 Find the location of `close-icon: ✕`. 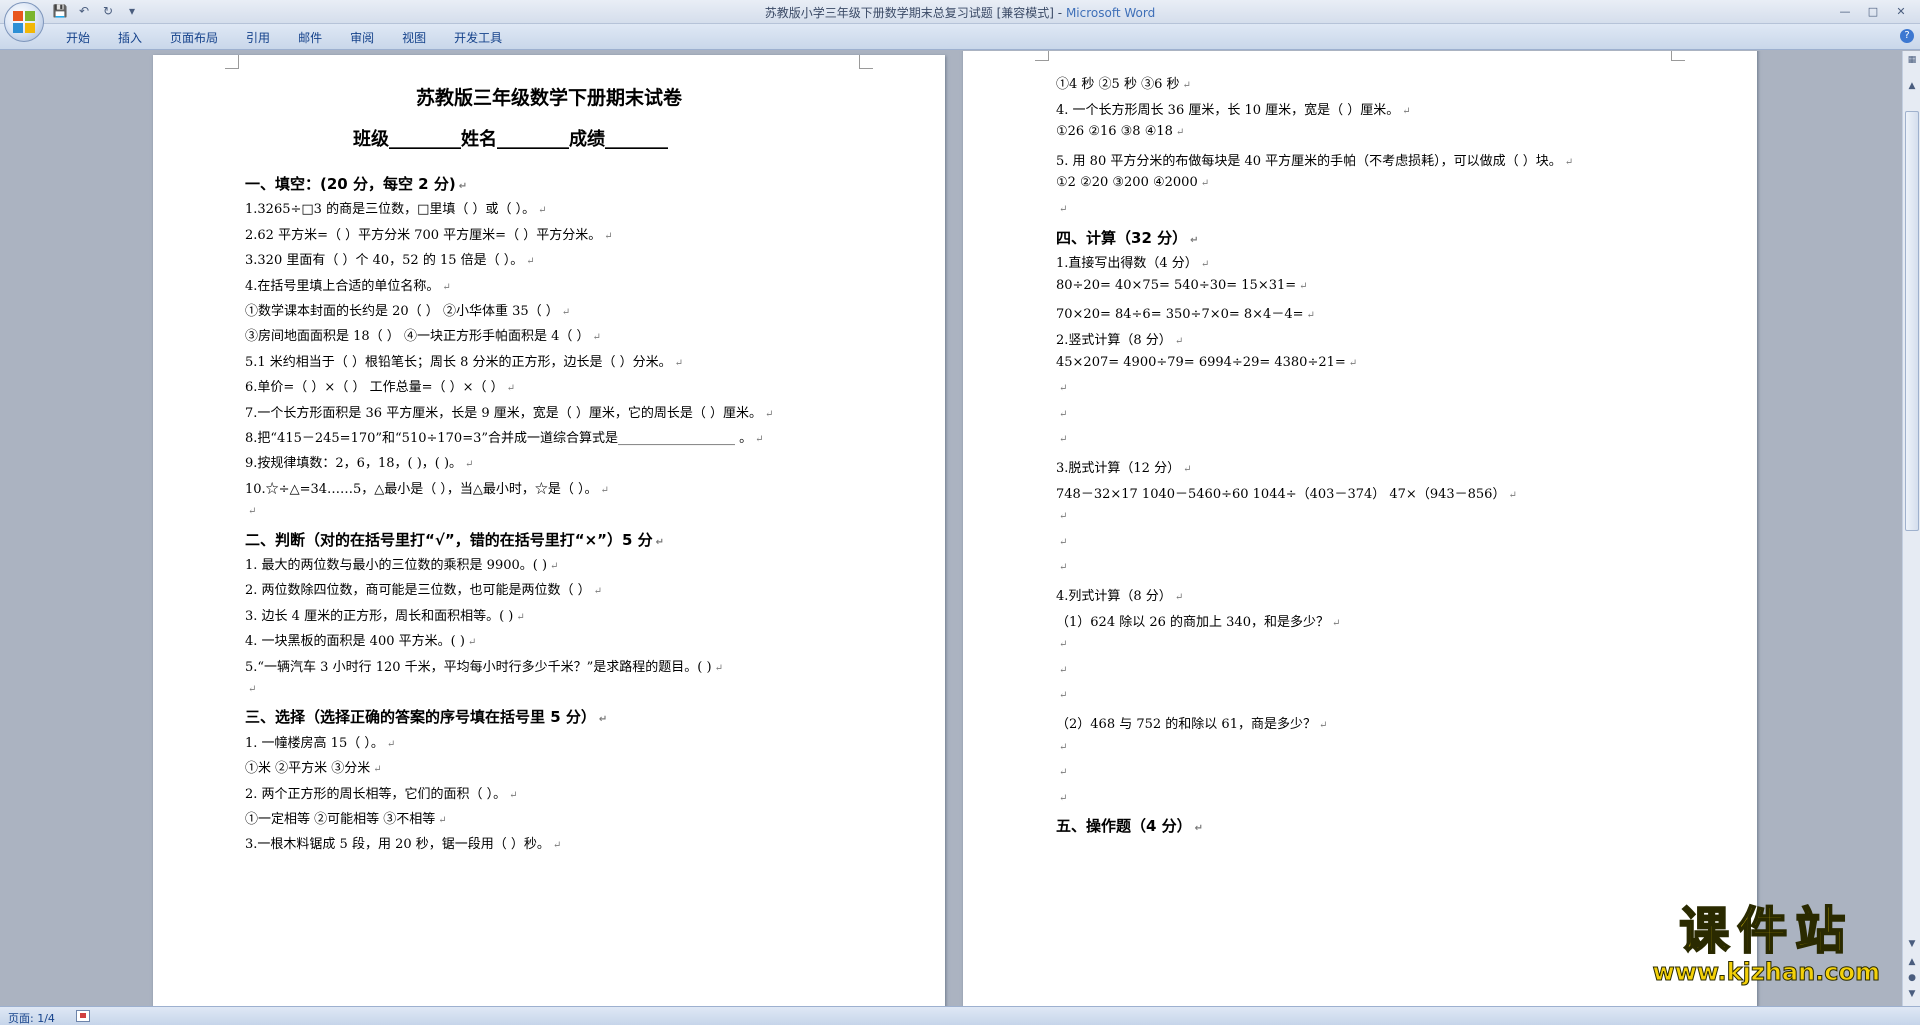

close-icon: ✕ is located at coordinates (1901, 11).